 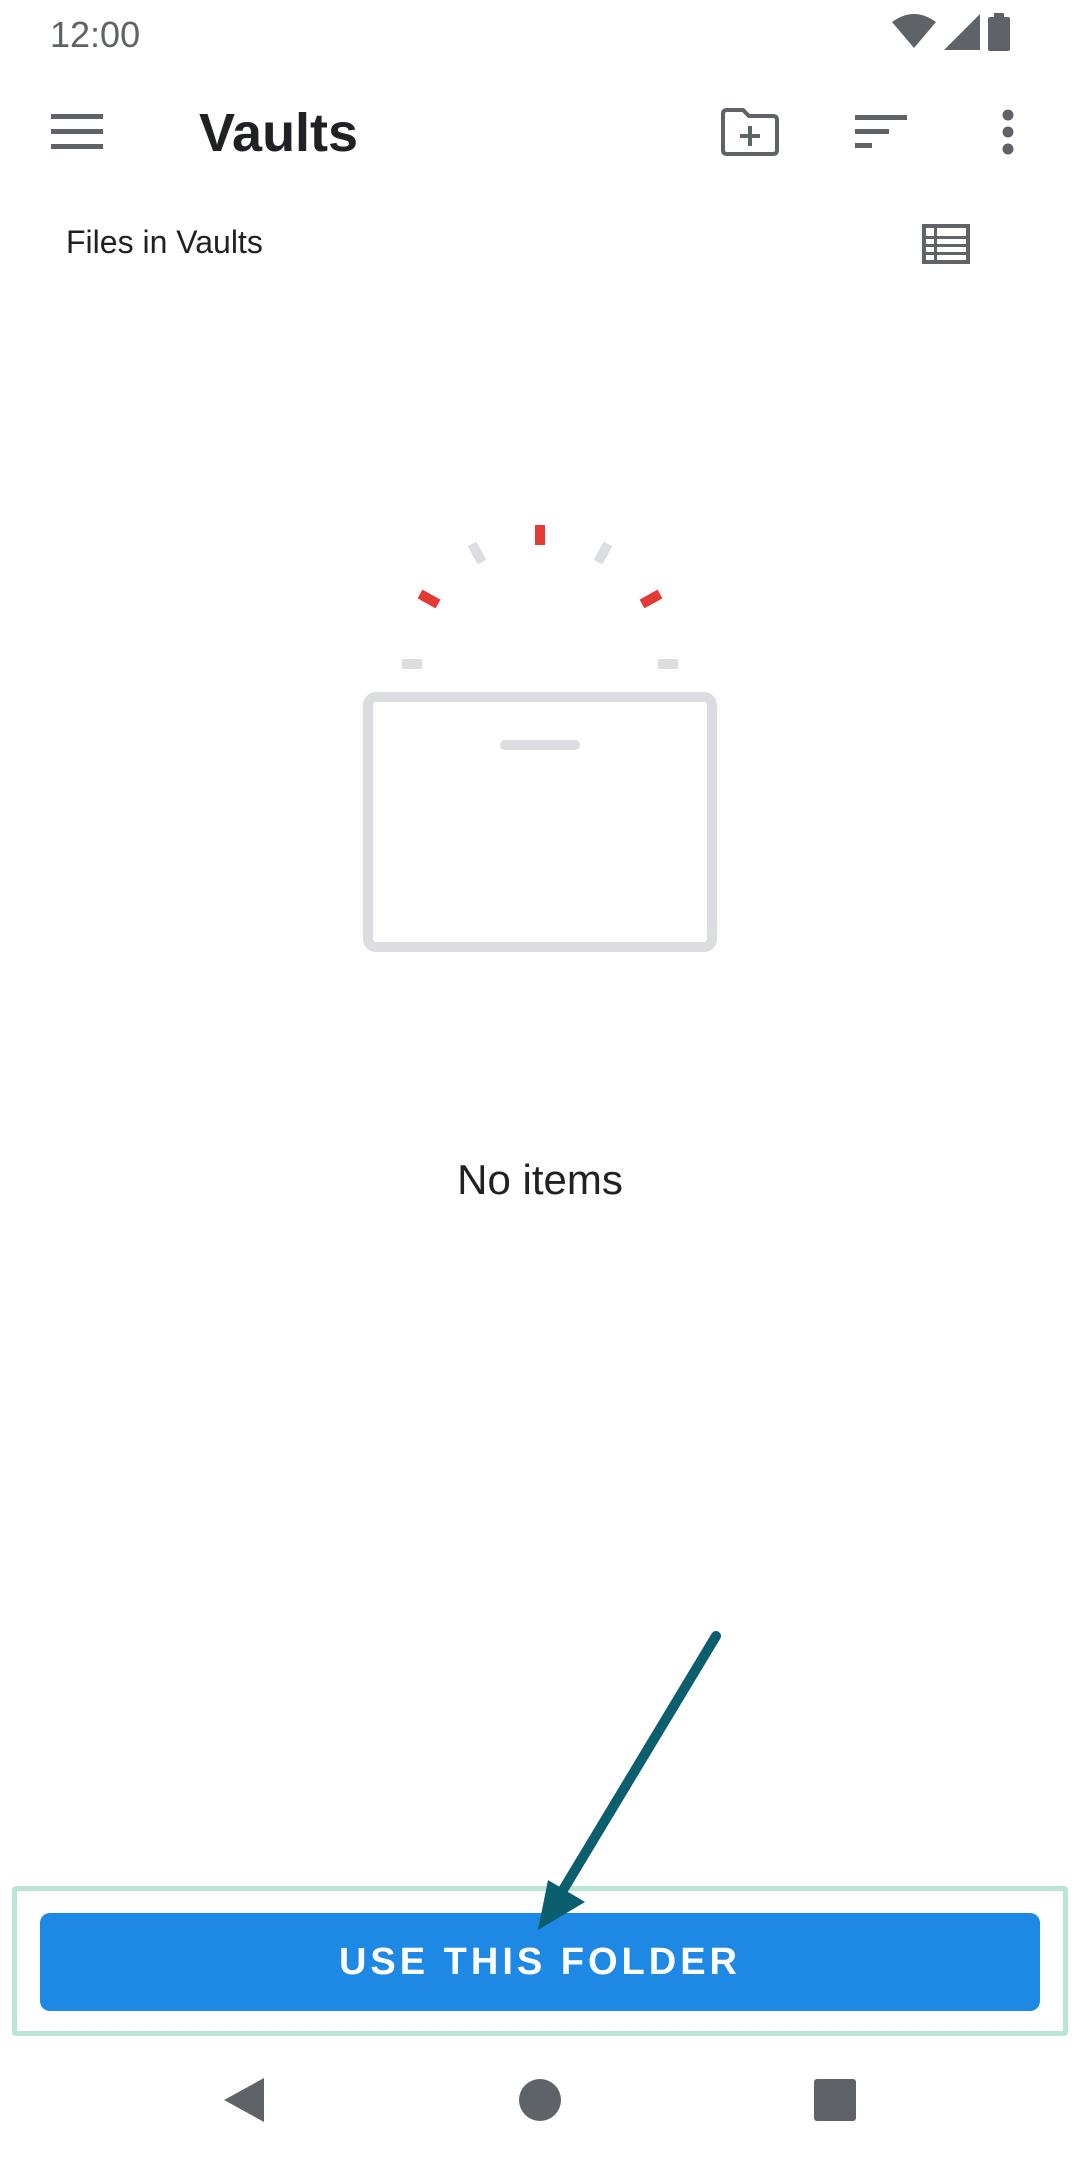 I want to click on home-icon, so click(x=540, y=2100).